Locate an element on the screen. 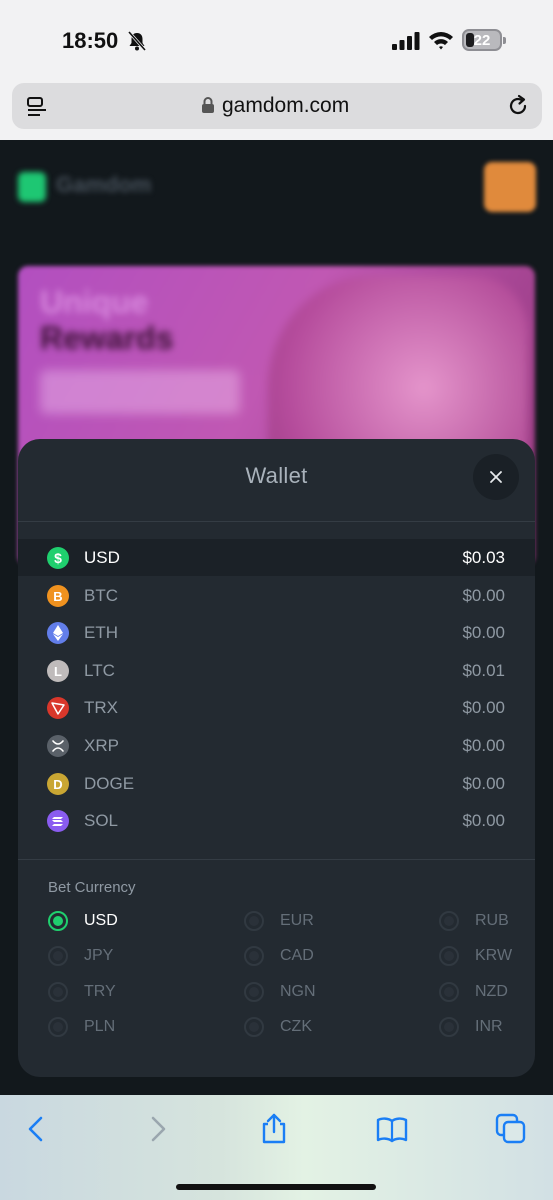 The height and width of the screenshot is (1200, 553). currency-row-xrp: XRP $0.00 is located at coordinates (276, 745).